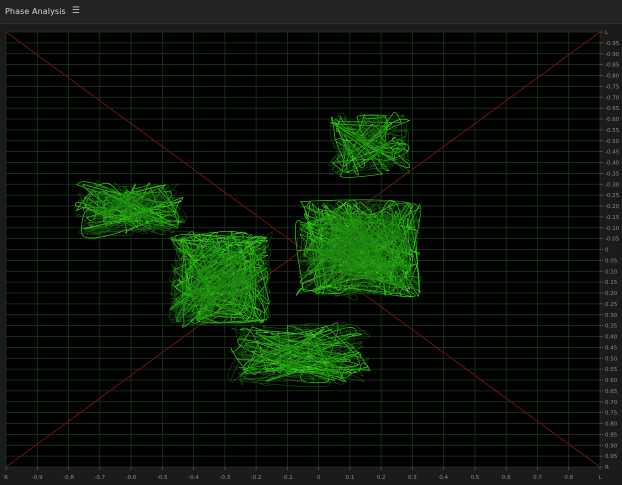 This screenshot has width=622, height=485. I want to click on bottom-axis-tick-label: 0.8, so click(568, 478).